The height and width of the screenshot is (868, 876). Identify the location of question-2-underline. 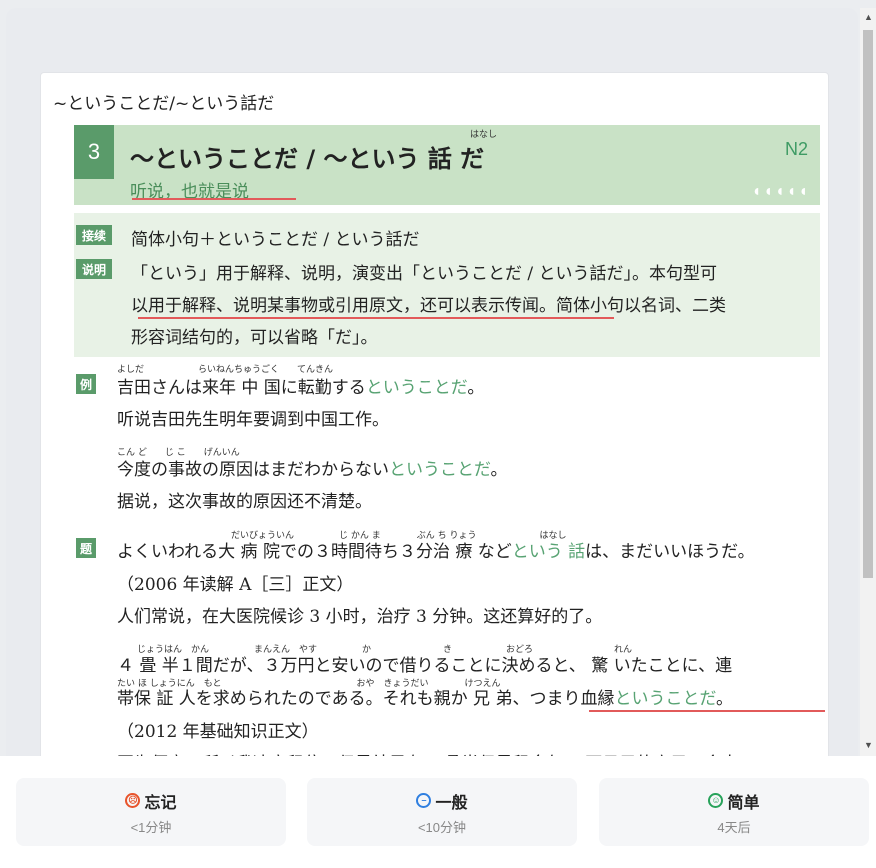
(707, 711).